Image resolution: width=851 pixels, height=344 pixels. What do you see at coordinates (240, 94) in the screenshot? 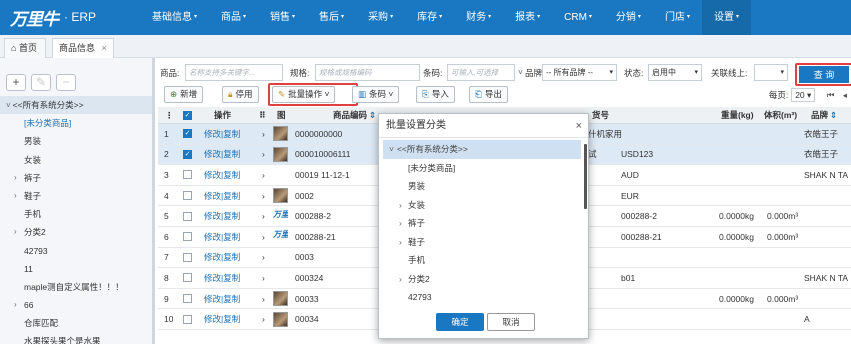
I see `disable-button: 🔒︎ 停用` at bounding box center [240, 94].